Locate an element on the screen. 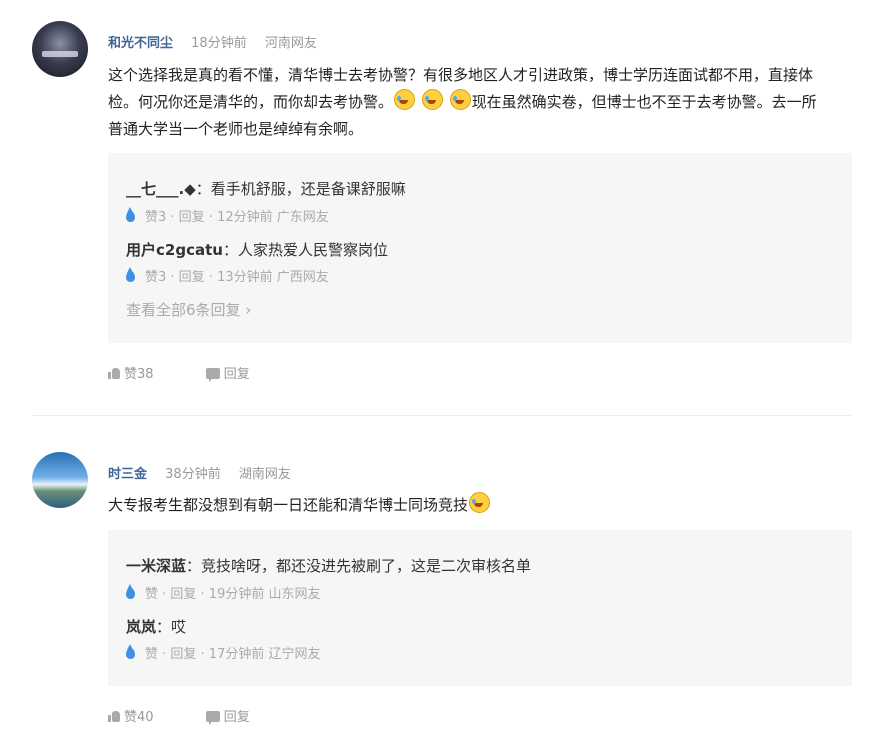  comment-meta: 和光不同尘 18分钟前 河南网友 is located at coordinates (212, 41).